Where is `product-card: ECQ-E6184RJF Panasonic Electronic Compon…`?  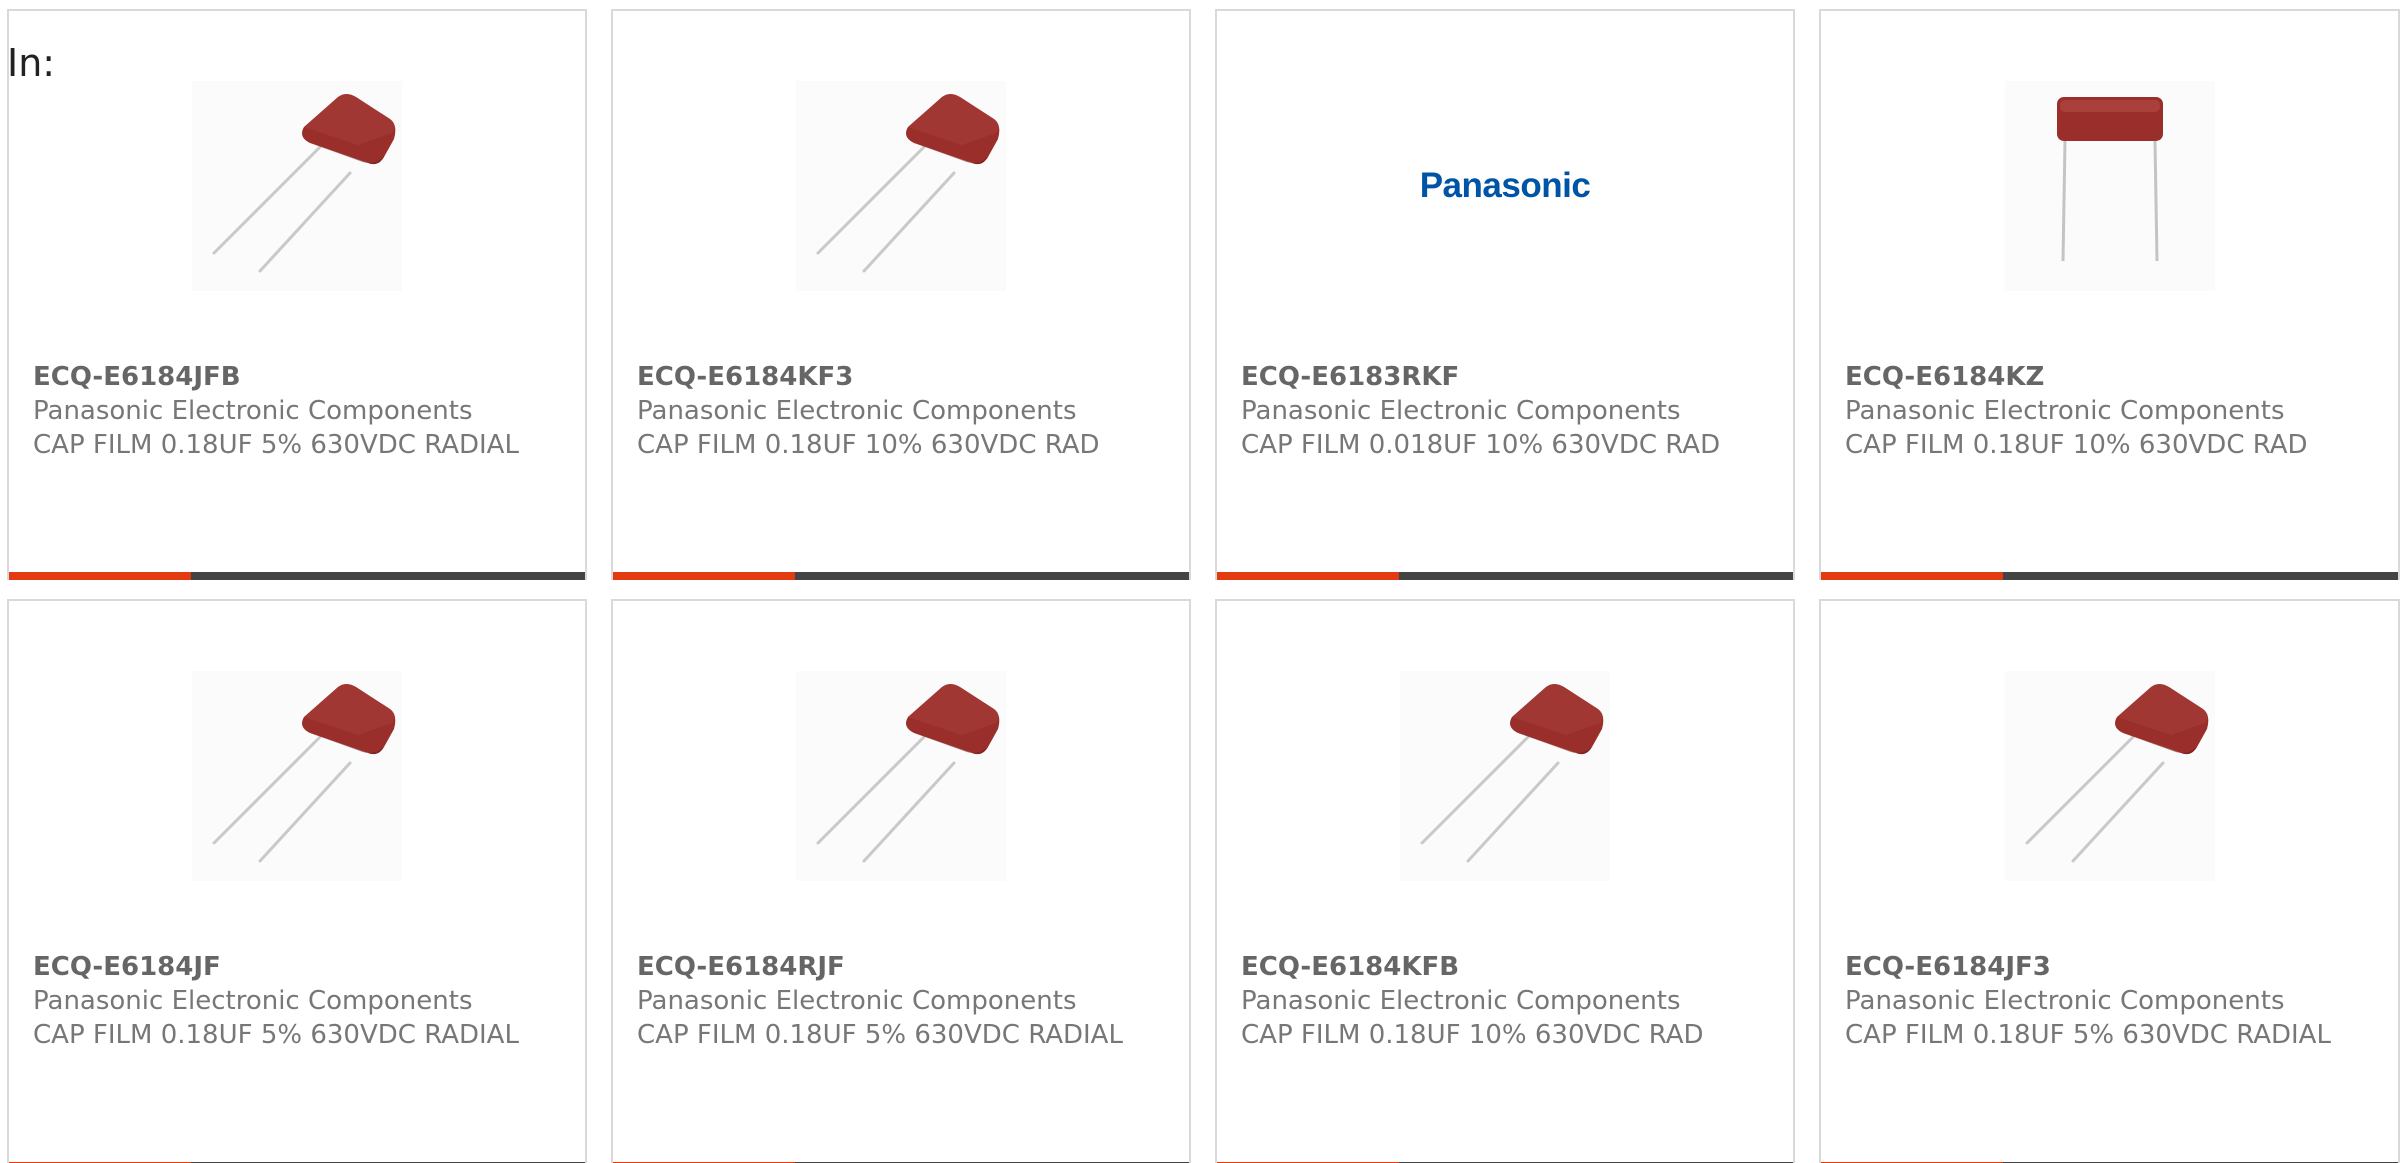 product-card: ECQ-E6184RJF Panasonic Electronic Compon… is located at coordinates (901, 881).